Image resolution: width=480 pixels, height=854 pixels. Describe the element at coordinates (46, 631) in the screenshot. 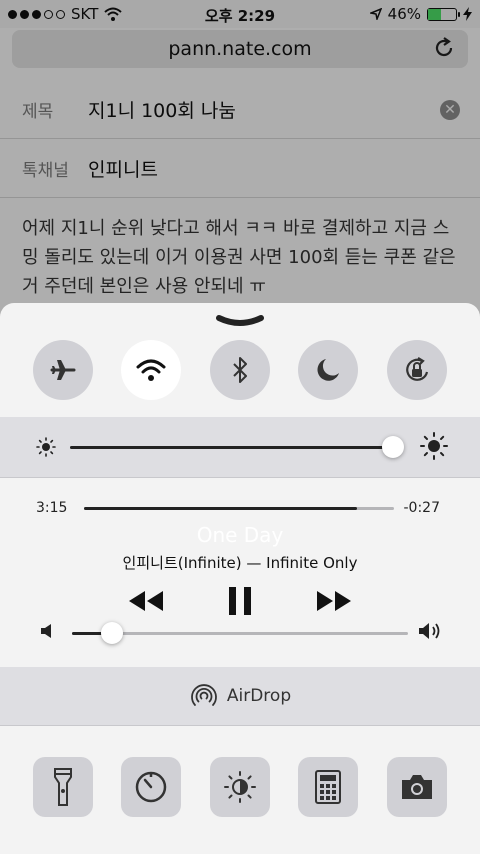

I see `volume-low-icon` at that location.